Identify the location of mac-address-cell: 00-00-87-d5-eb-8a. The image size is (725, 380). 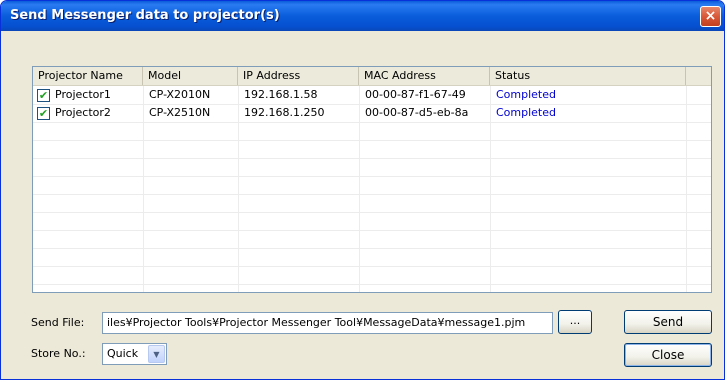
(417, 112).